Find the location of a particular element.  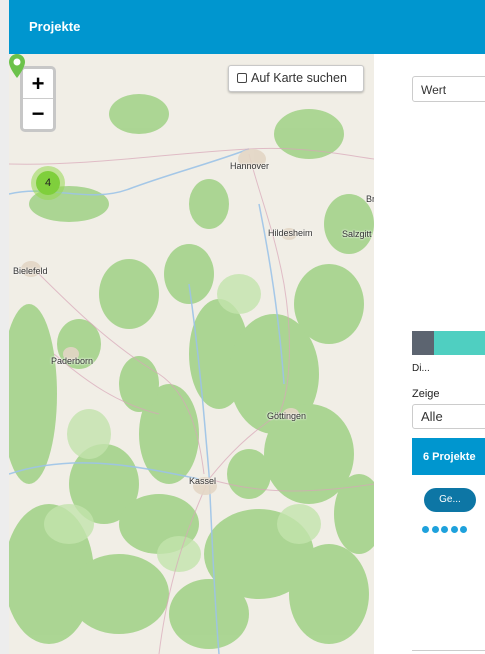

city-label-kassel: Kassel is located at coordinates (203, 481).